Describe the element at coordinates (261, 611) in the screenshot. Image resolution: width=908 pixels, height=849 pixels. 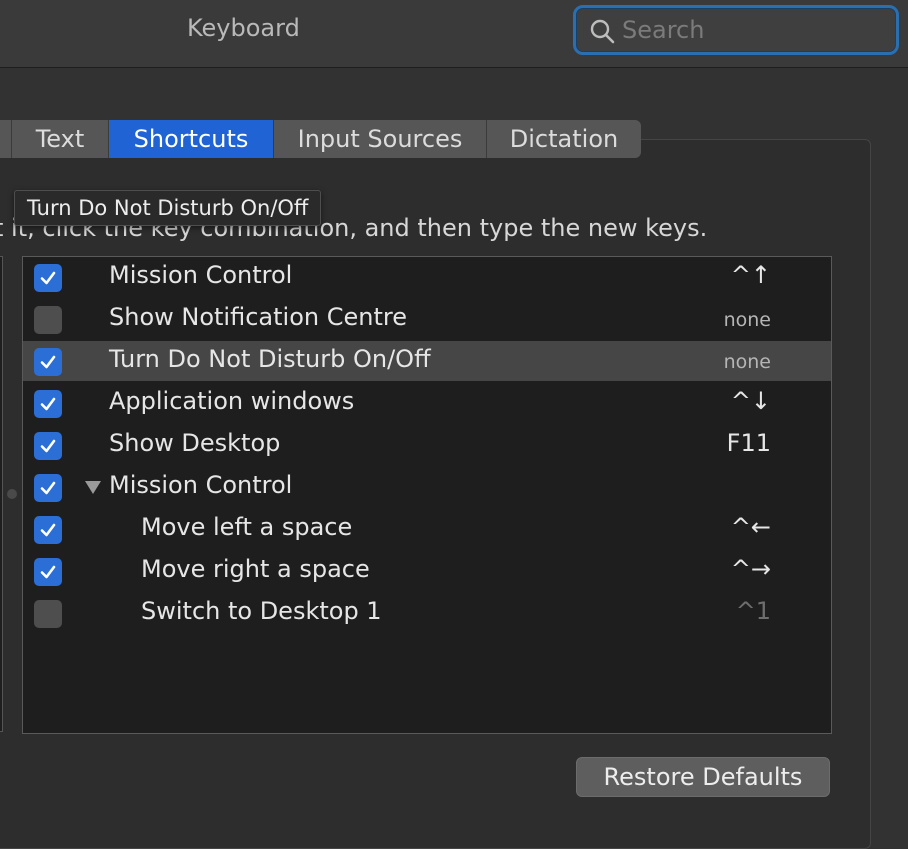
I see `shortcut-label: Switch to Desktop 1` at that location.